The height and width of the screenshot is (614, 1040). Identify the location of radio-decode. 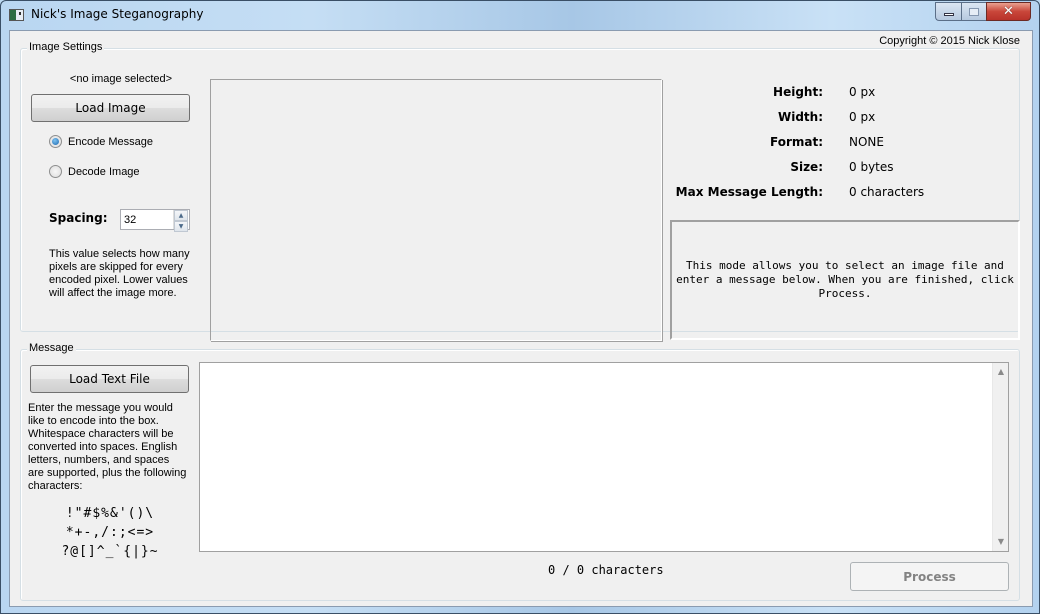
(55, 171).